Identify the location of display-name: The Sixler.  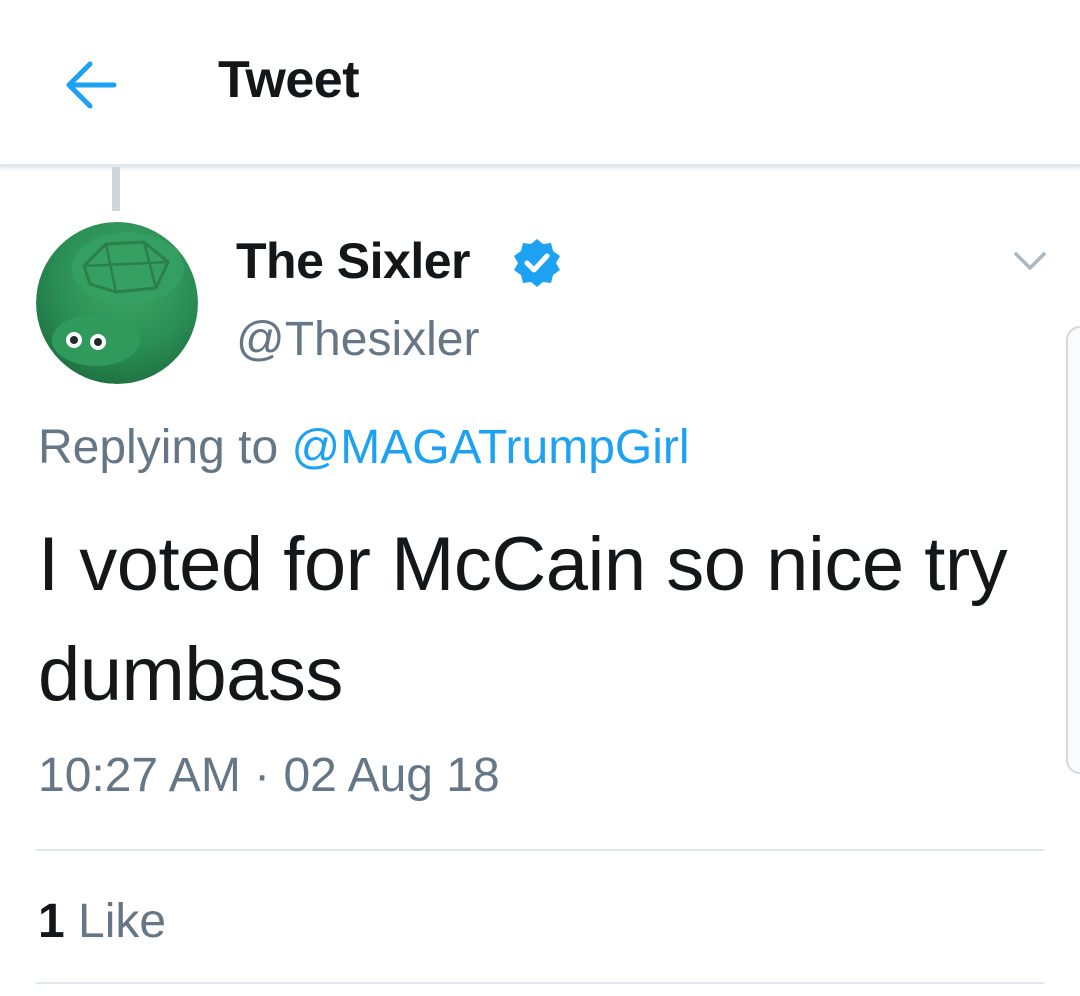
(353, 261).